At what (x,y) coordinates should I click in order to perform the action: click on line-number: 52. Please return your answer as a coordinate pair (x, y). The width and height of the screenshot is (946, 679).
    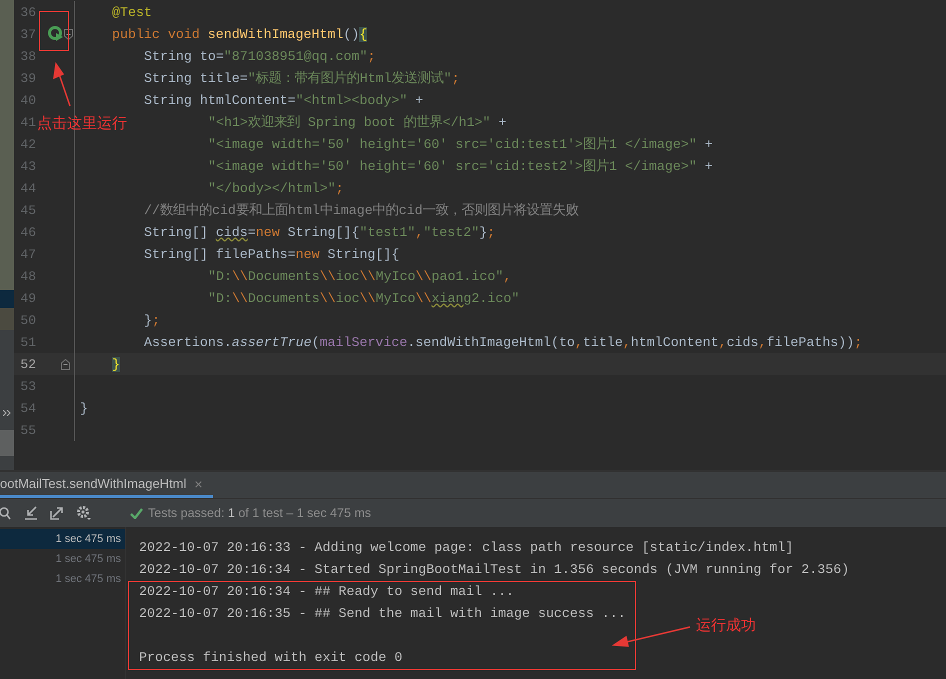
    Looking at the image, I should click on (27, 364).